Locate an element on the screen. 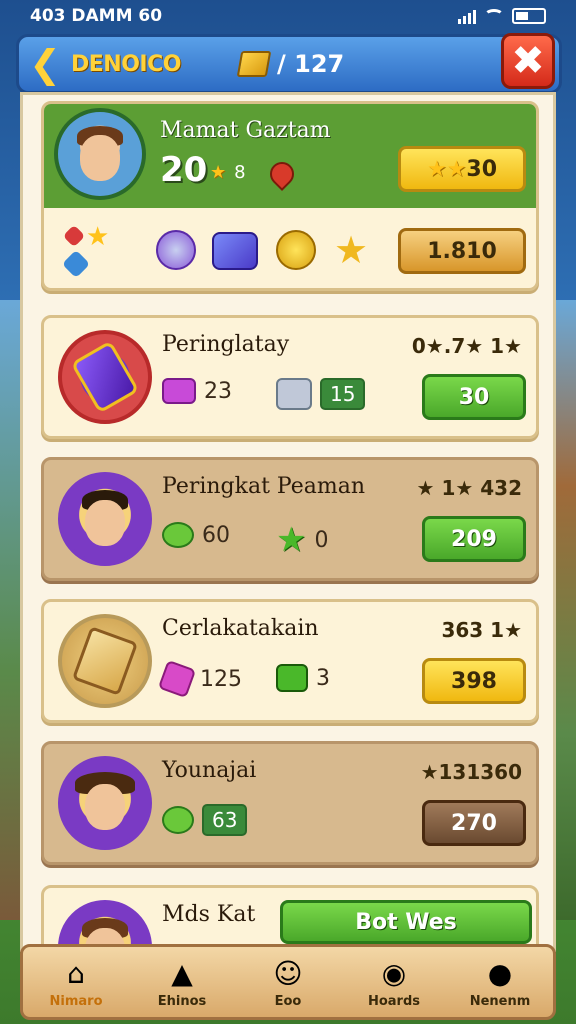 The width and height of the screenshot is (576, 1024). nav-friends: ● Nenenm is located at coordinates (500, 982).